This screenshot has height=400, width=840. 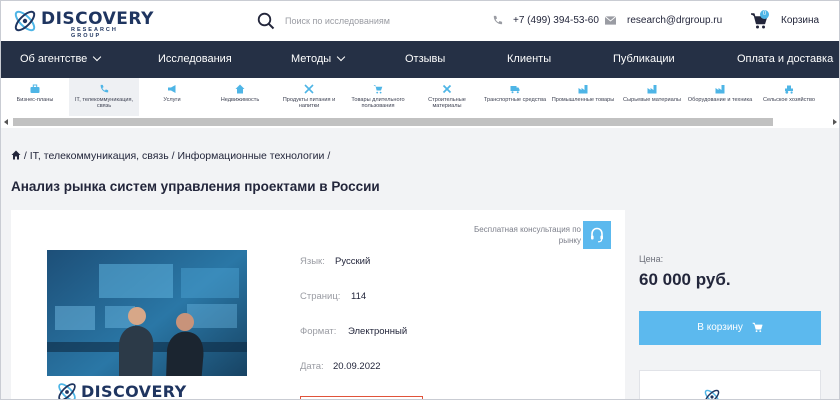 What do you see at coordinates (35, 100) in the screenshot?
I see `category-label: Бизнес-планы` at bounding box center [35, 100].